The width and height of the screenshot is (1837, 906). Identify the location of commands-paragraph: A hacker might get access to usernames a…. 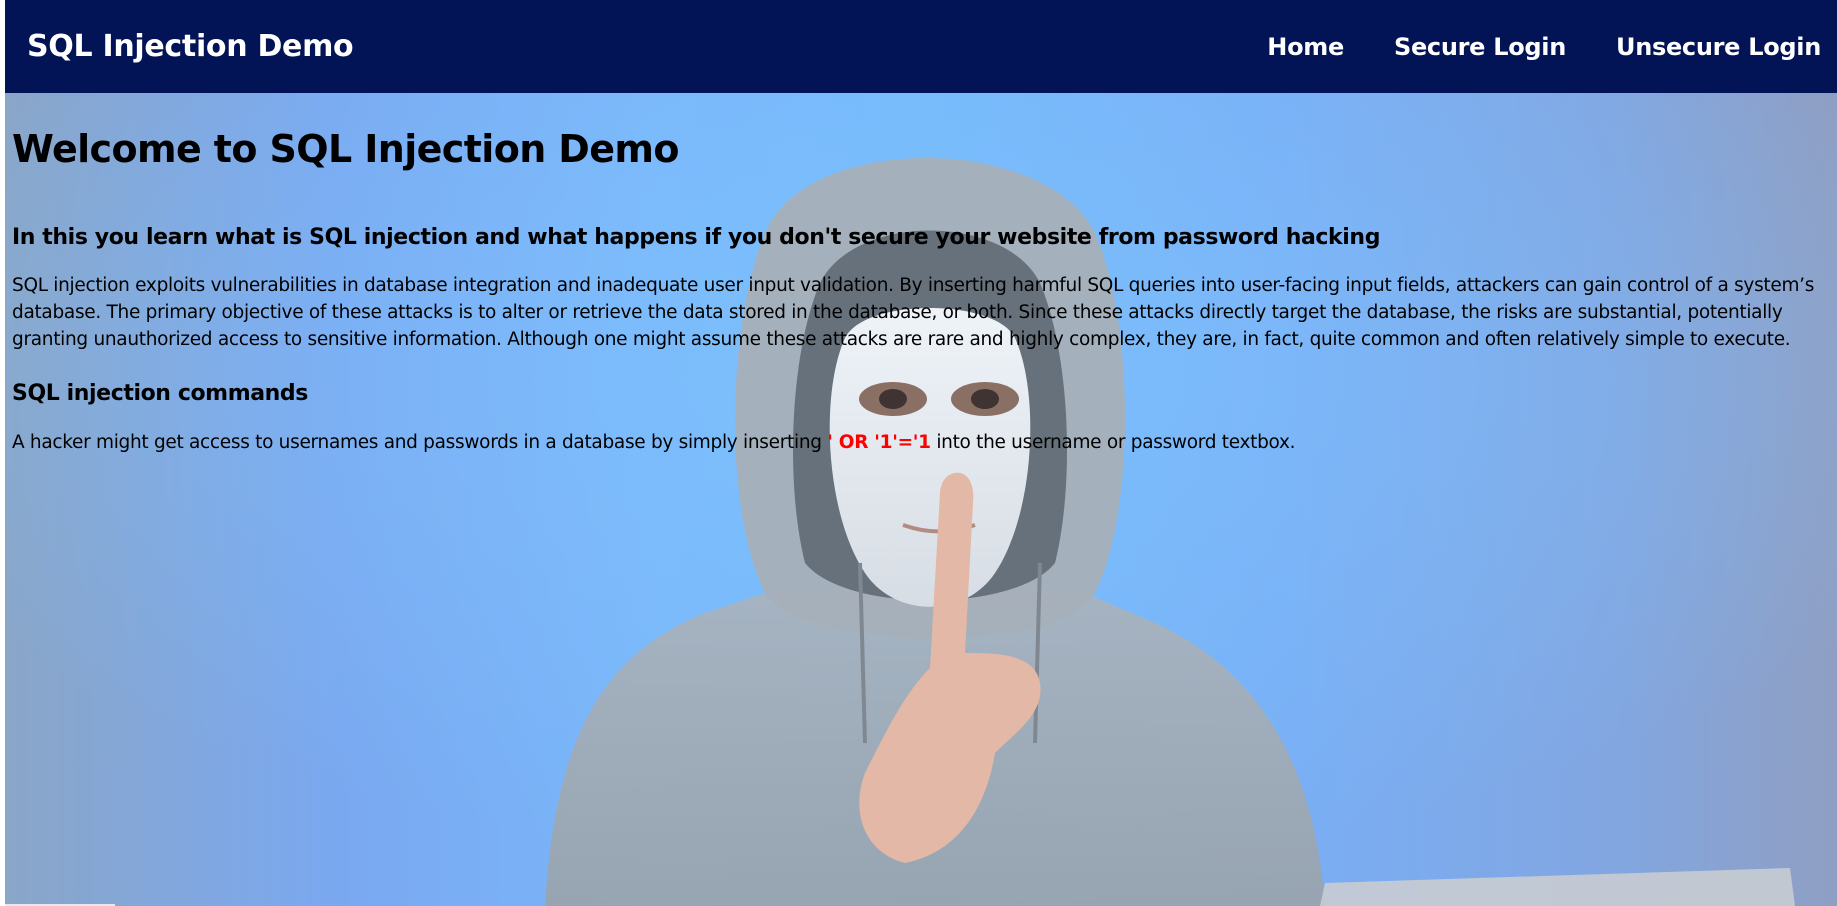
(922, 442).